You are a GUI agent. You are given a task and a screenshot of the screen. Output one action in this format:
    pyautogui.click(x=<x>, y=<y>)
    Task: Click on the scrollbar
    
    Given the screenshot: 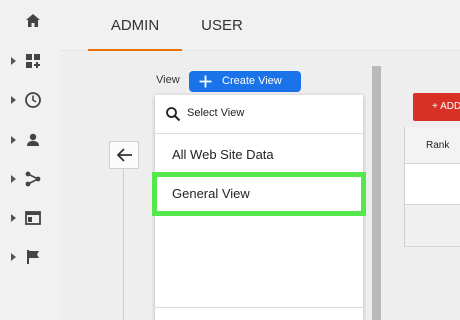 What is the action you would take?
    pyautogui.click(x=376, y=193)
    